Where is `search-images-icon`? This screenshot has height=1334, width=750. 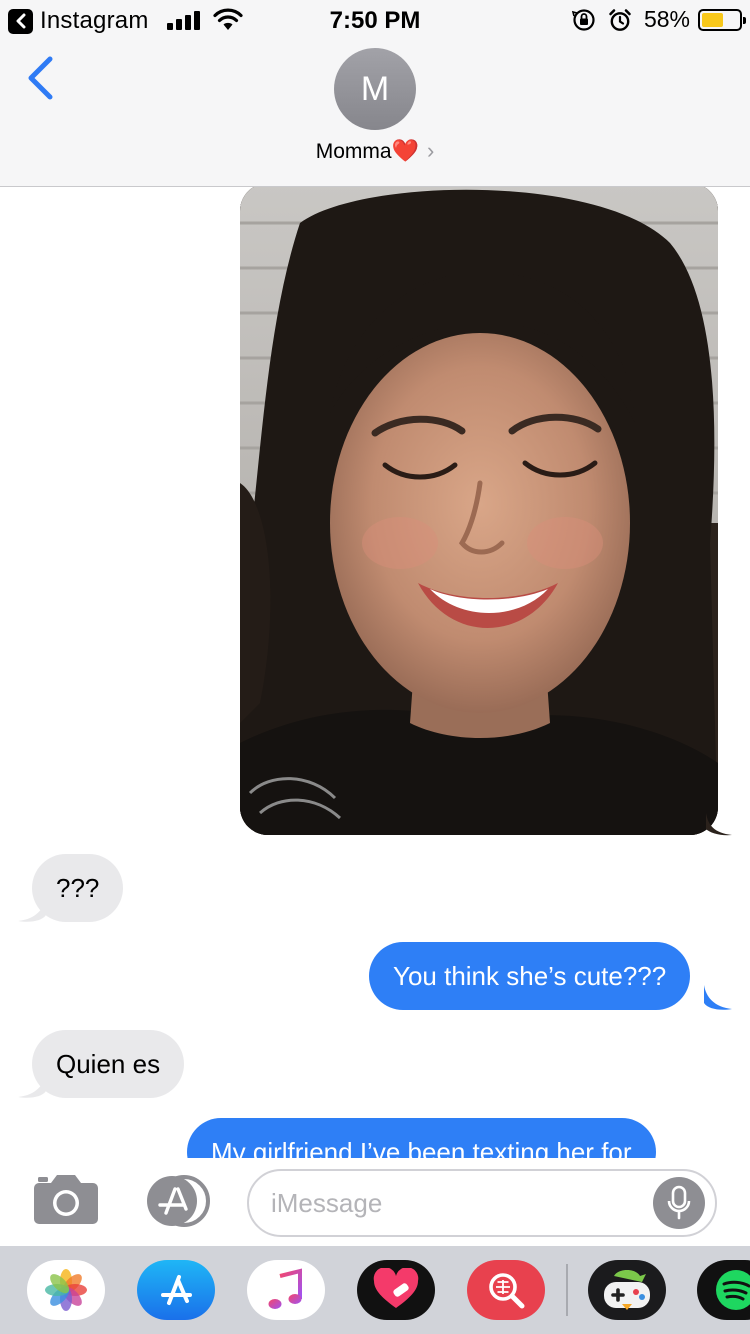
search-images-icon is located at coordinates (507, 1291).